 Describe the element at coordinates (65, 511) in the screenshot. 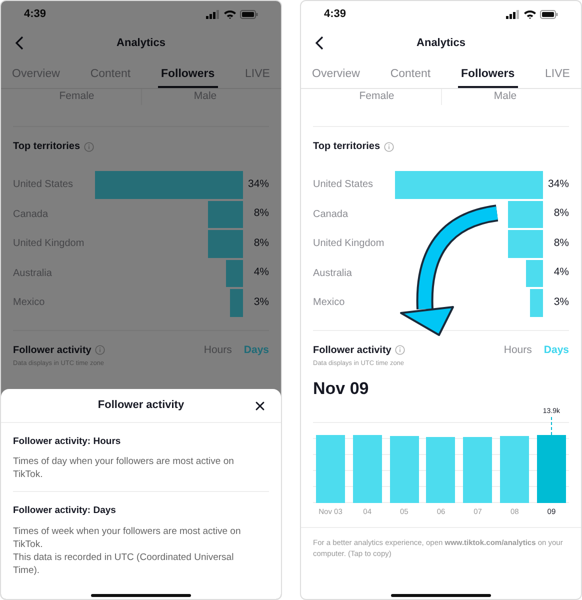

I see `sheet-heading: Follower activity: Days` at that location.